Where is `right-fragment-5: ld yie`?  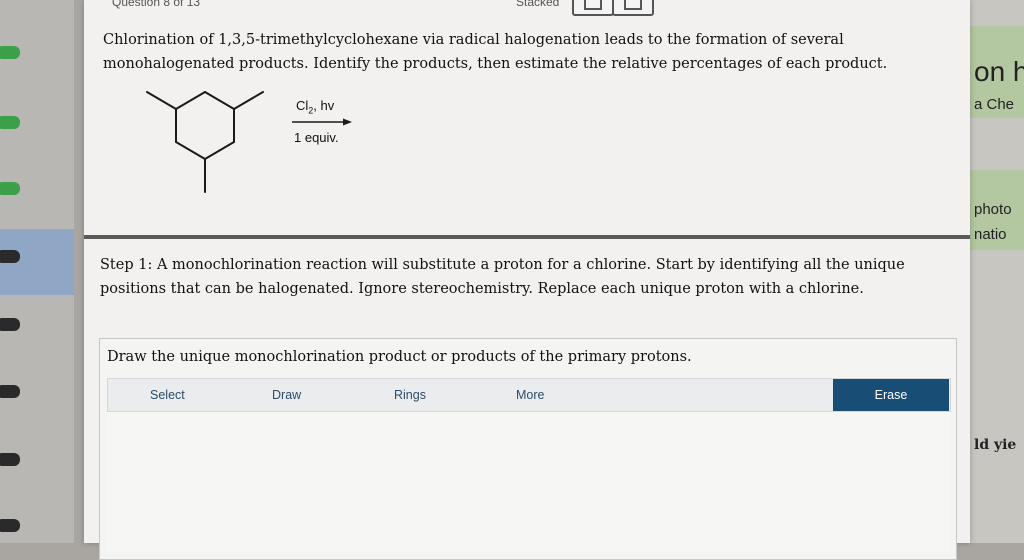 right-fragment-5: ld yie is located at coordinates (995, 445).